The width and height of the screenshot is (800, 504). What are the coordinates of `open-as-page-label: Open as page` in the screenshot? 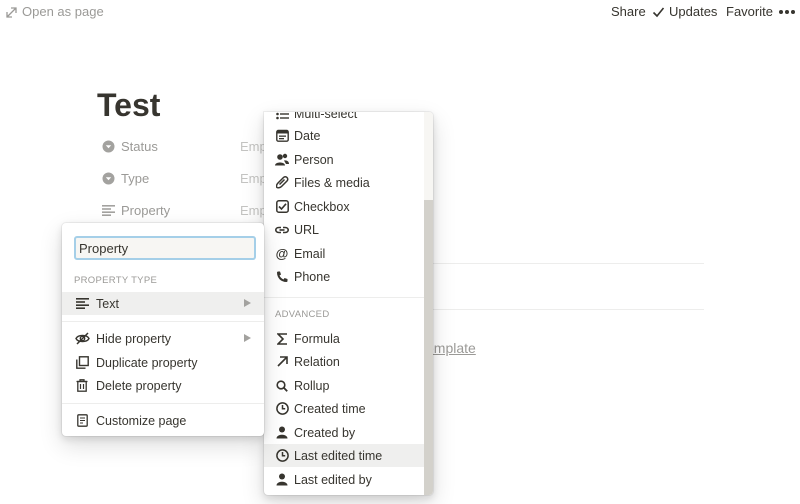 It's located at (63, 11).